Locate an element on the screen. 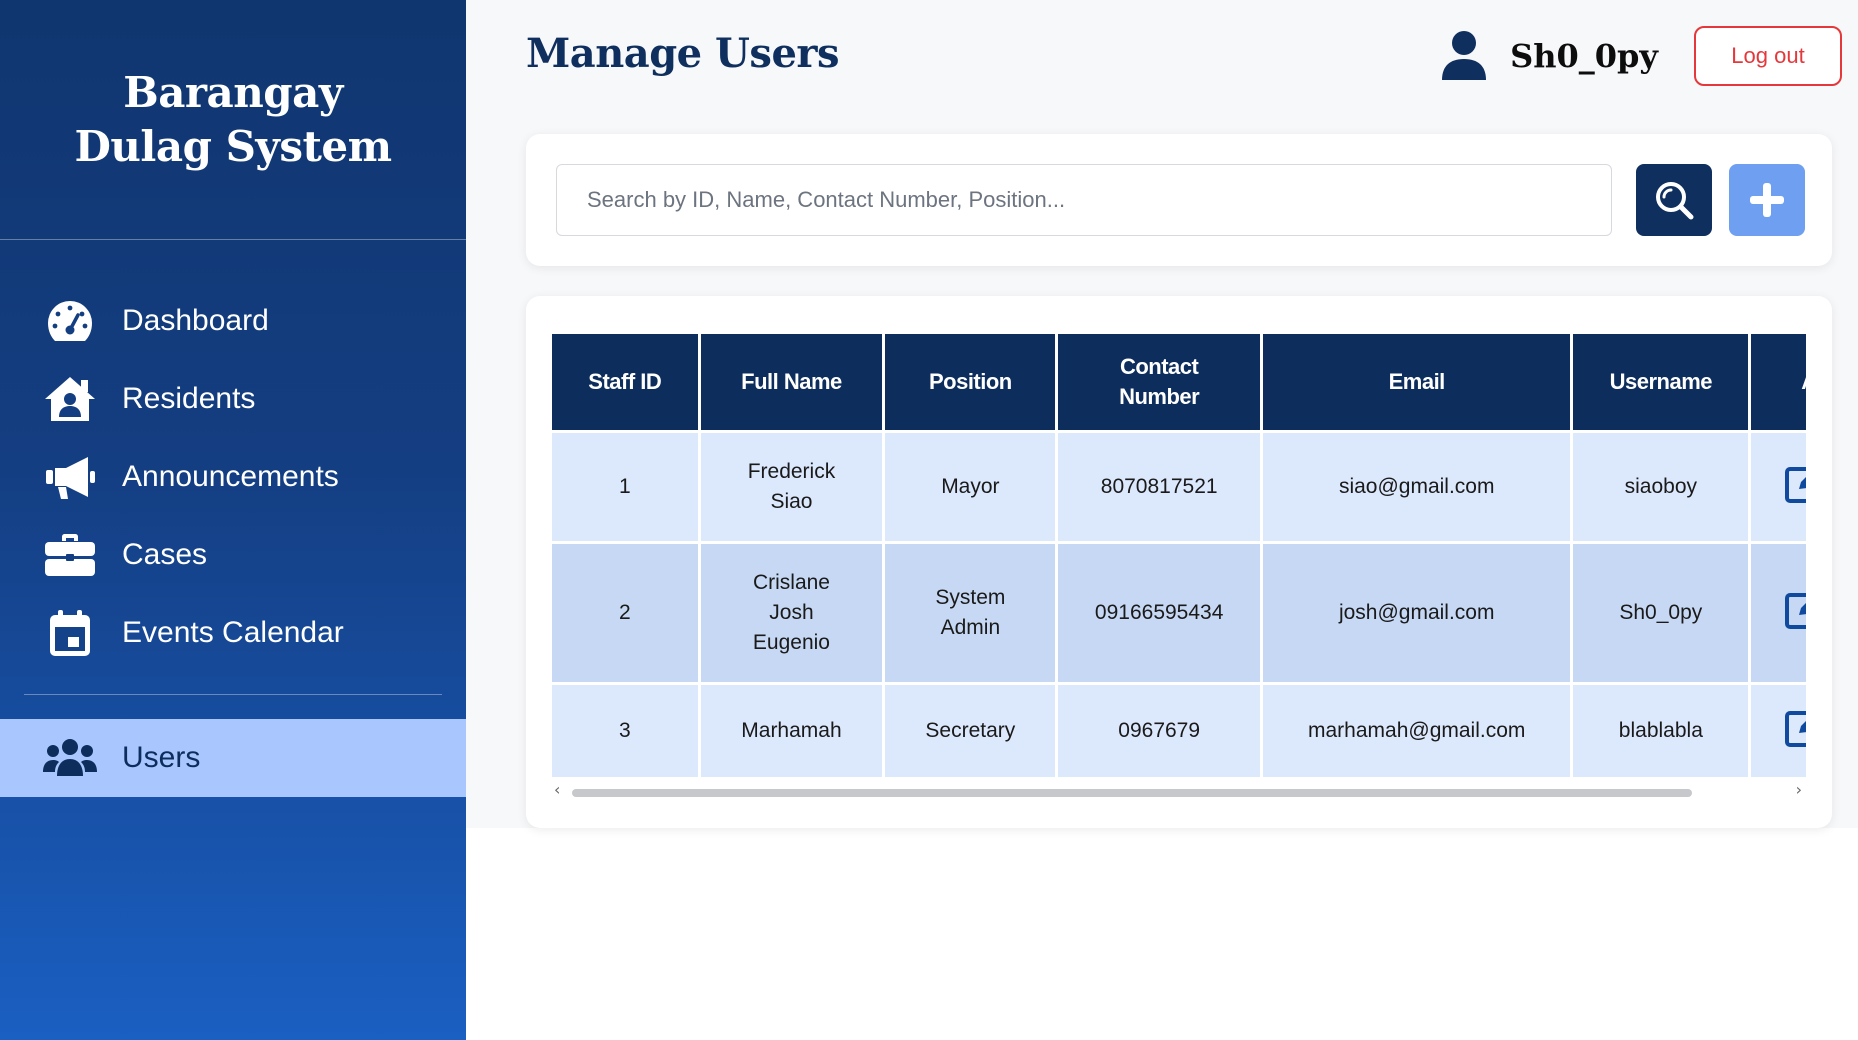 The image size is (1858, 1040). briefcase-icon is located at coordinates (70, 555).